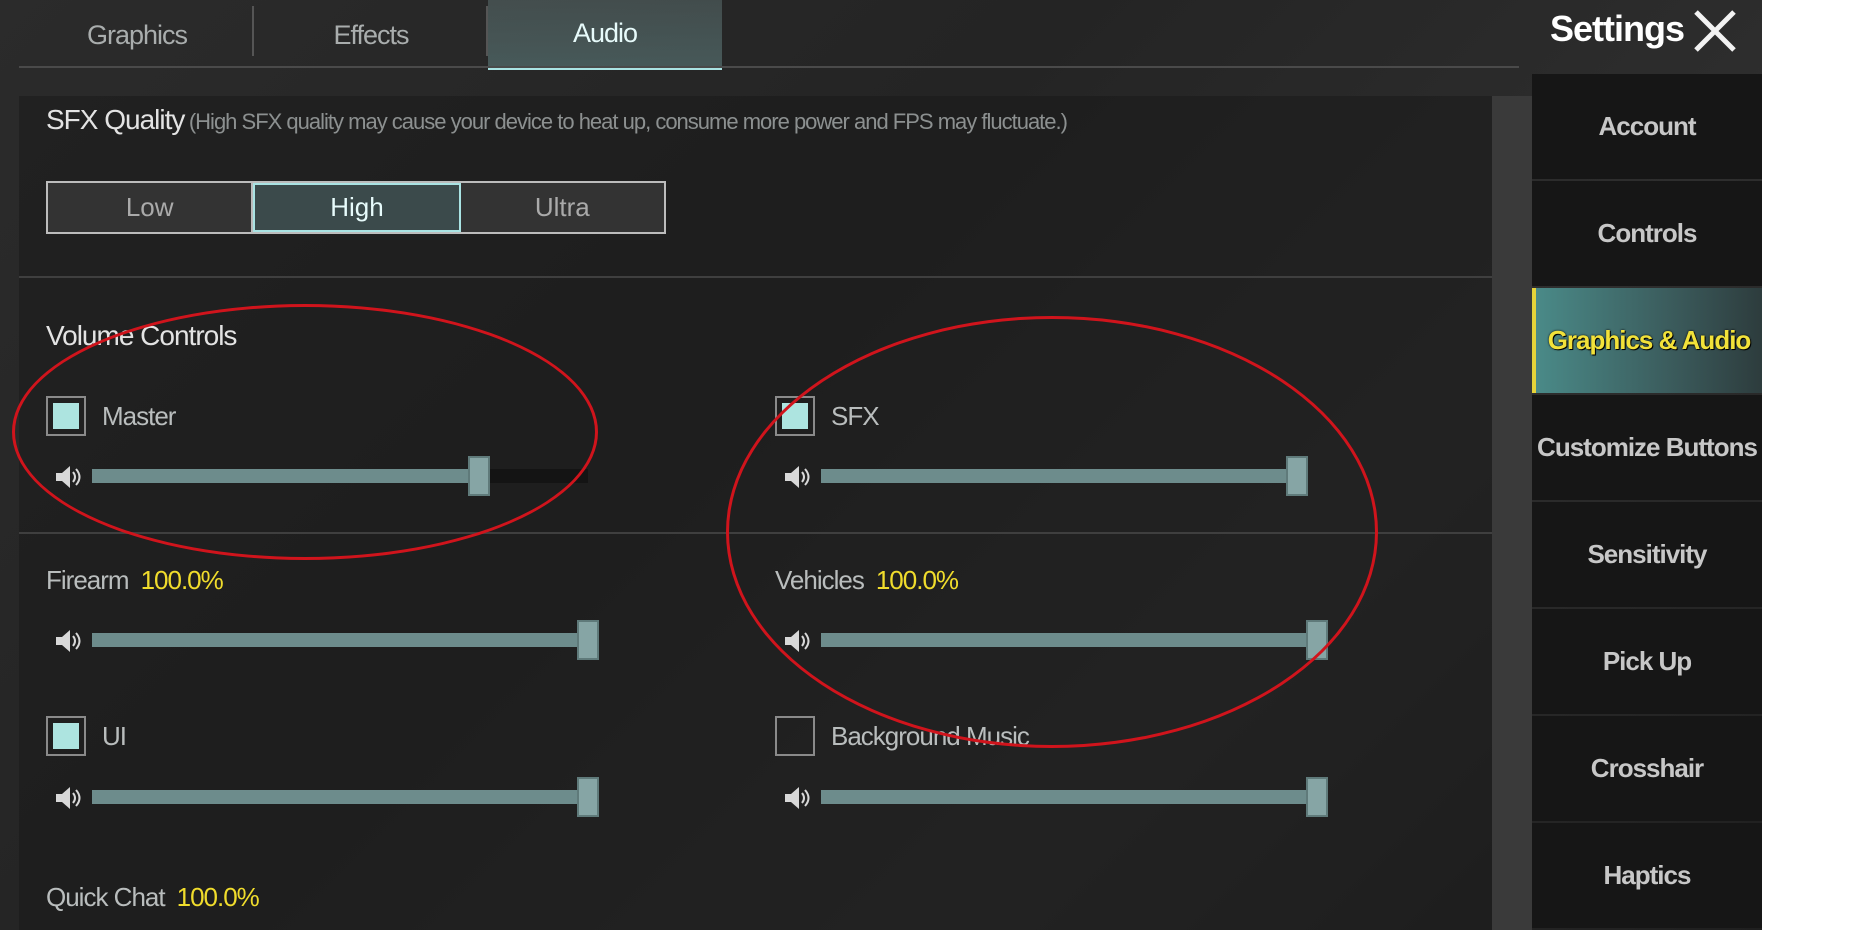 The height and width of the screenshot is (948, 1868). I want to click on background-music-volume-slider, so click(1063, 797).